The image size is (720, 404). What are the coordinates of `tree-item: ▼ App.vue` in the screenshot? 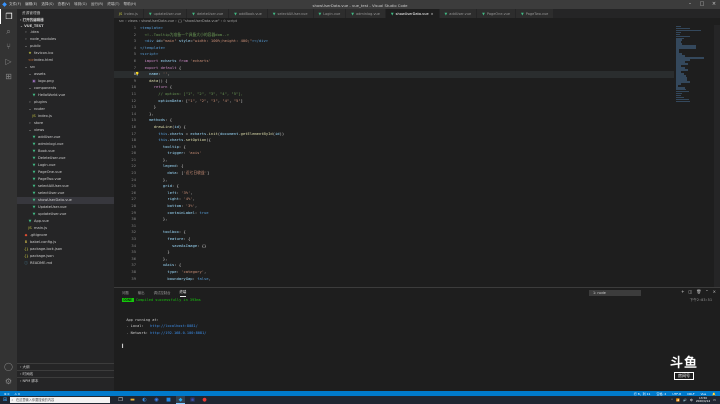 It's located at (65, 221).